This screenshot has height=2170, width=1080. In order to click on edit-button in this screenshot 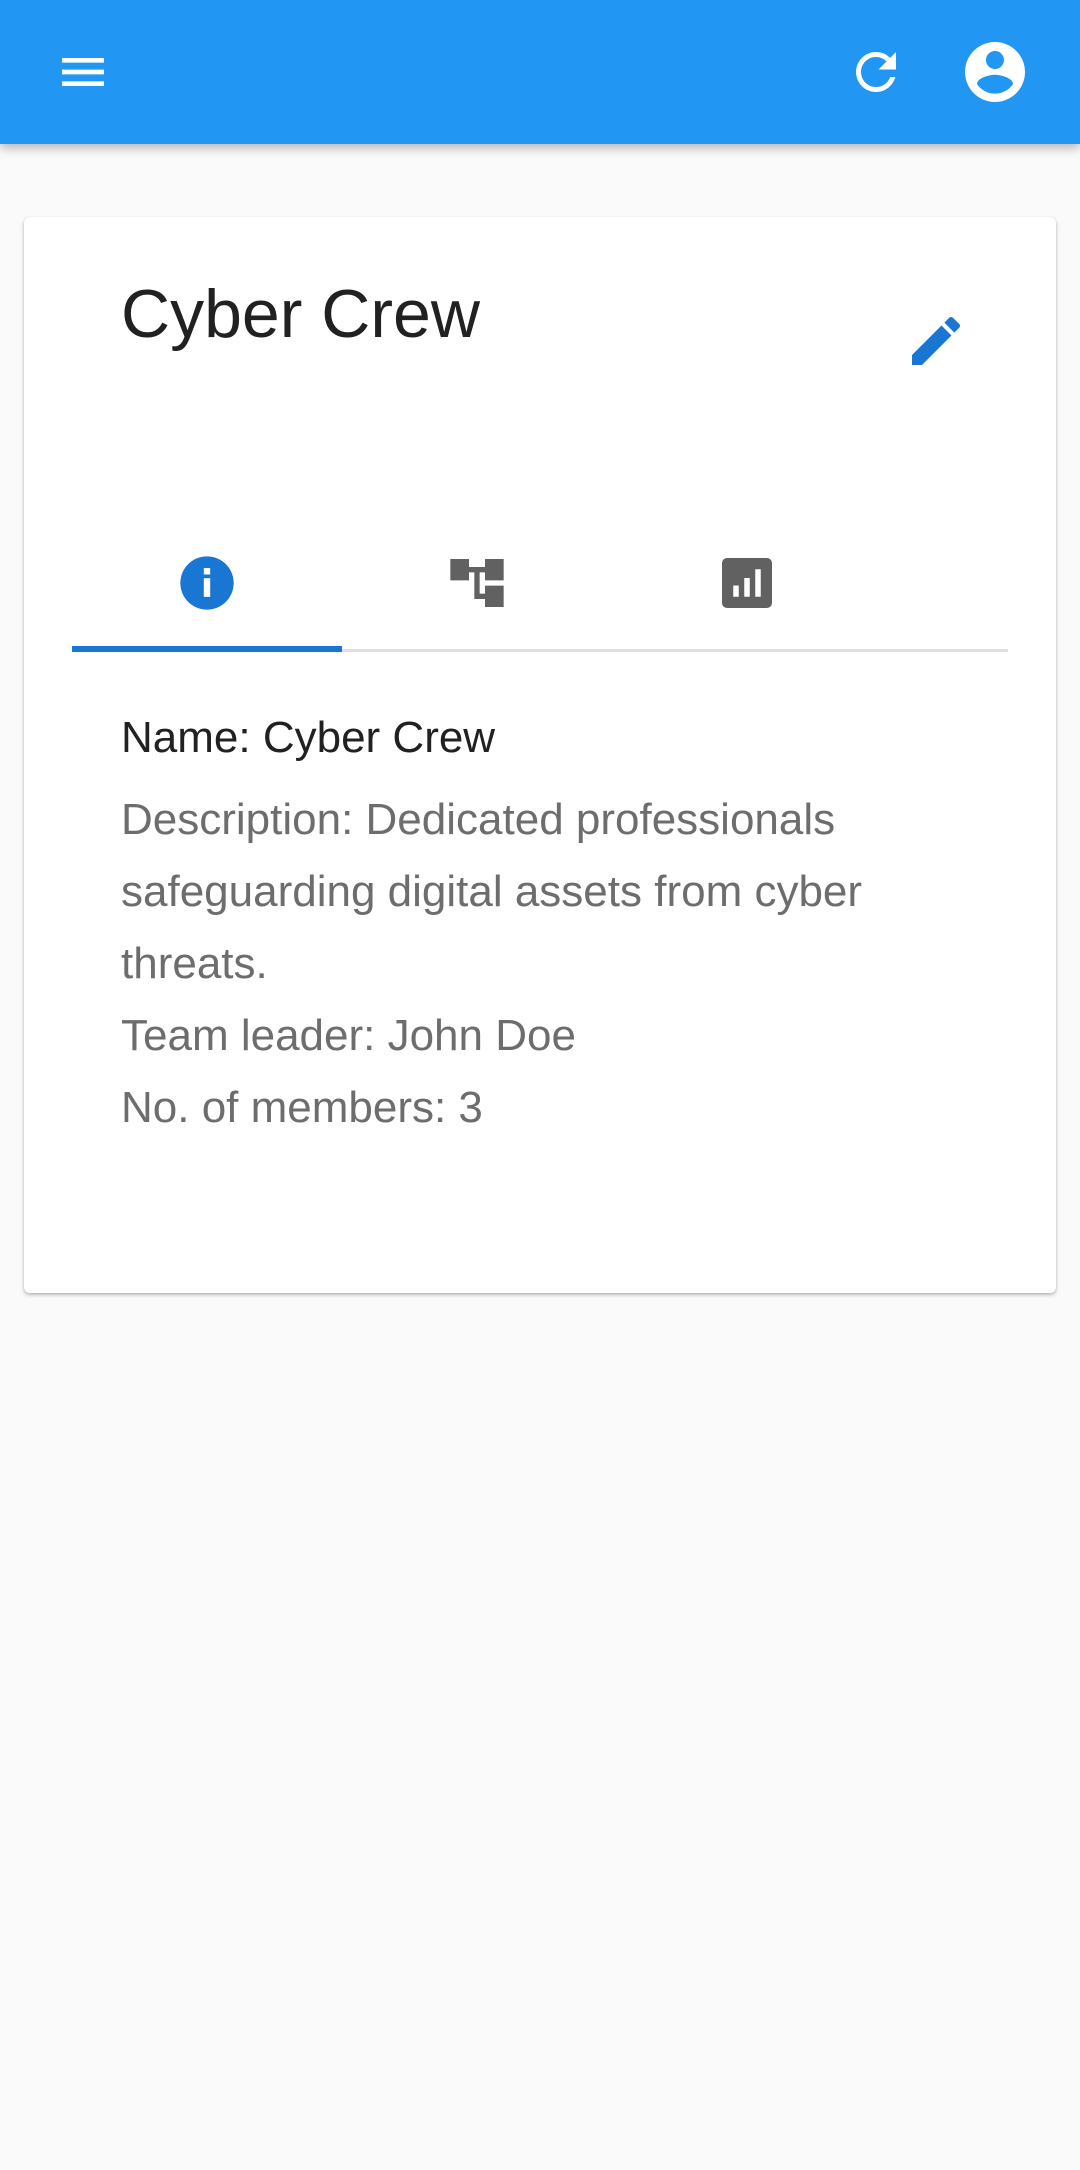, I will do `click(936, 341)`.